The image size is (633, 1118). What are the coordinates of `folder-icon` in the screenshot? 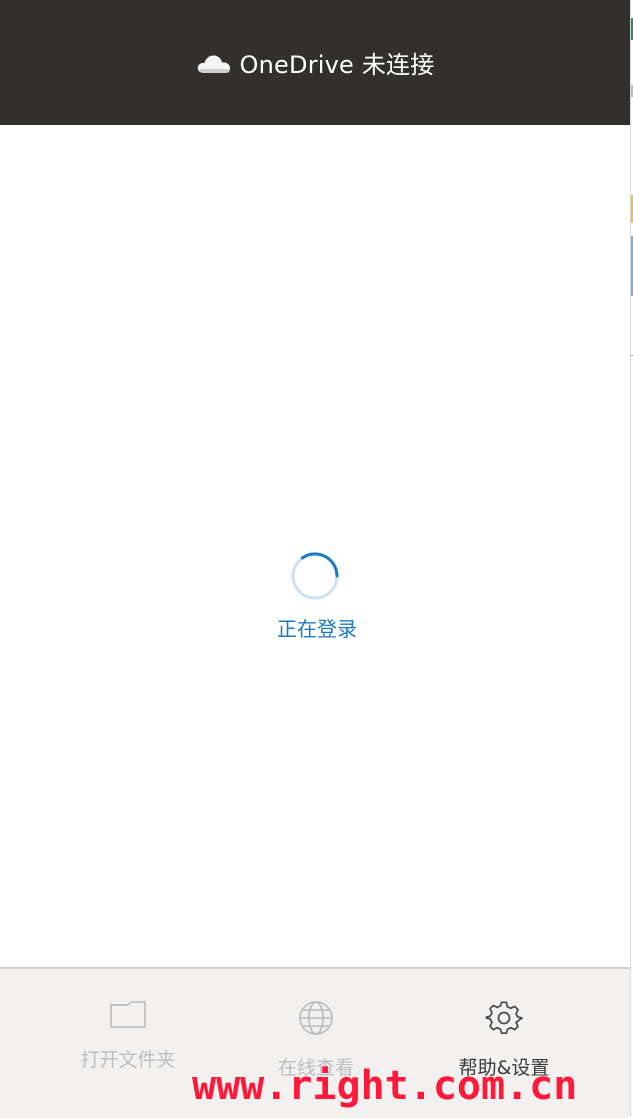 It's located at (128, 1014).